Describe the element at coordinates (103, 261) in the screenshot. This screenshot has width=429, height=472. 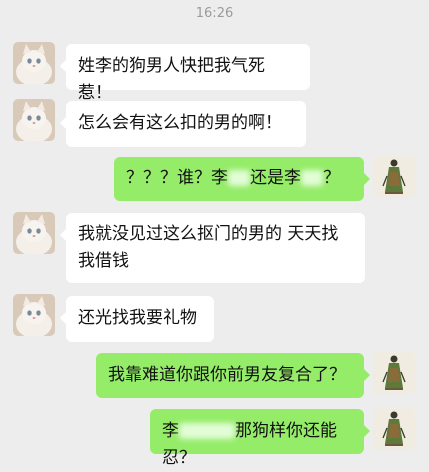
I see `message-text-line: 我借钱` at that location.